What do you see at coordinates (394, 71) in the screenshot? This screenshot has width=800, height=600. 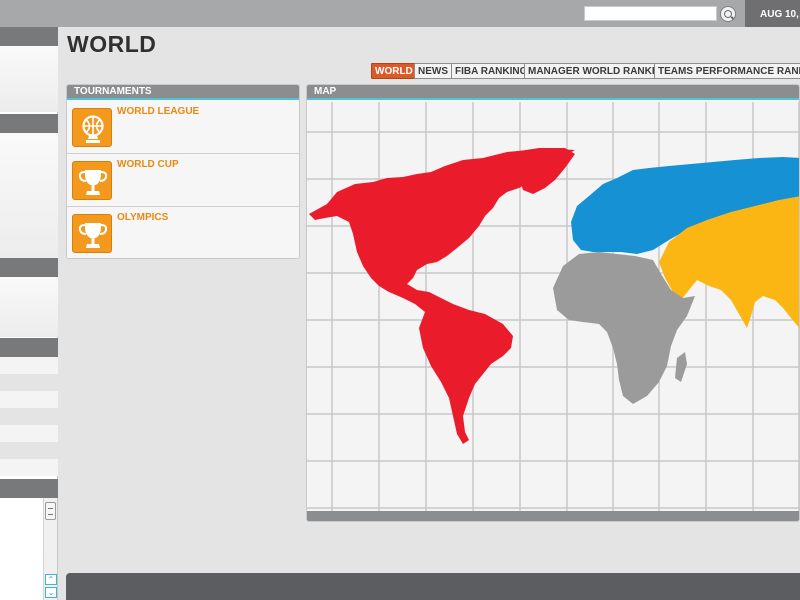 I see `tab-world: WORLD` at bounding box center [394, 71].